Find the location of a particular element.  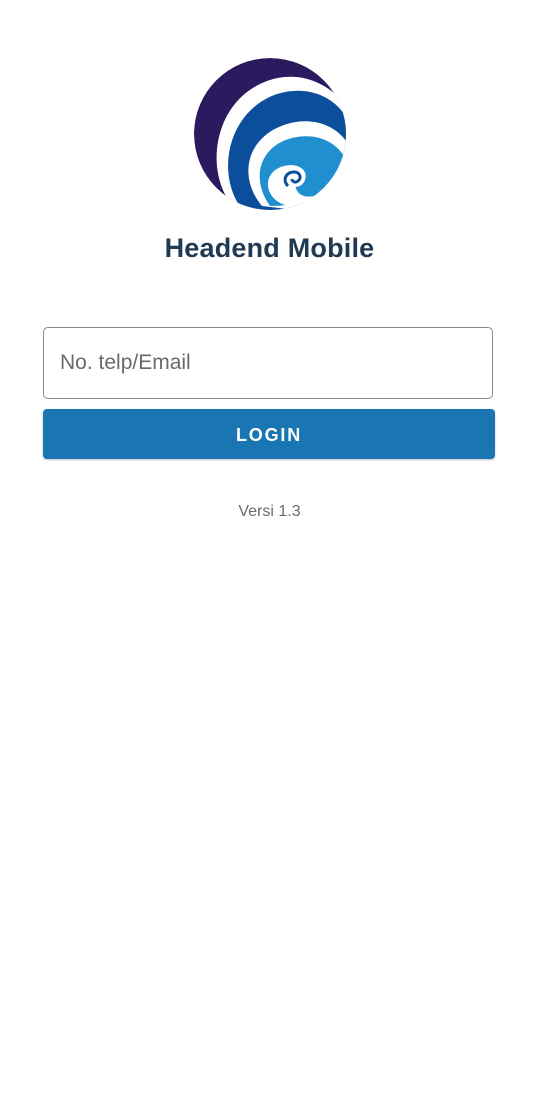

version-label: Versi 1.3 is located at coordinates (269, 511).